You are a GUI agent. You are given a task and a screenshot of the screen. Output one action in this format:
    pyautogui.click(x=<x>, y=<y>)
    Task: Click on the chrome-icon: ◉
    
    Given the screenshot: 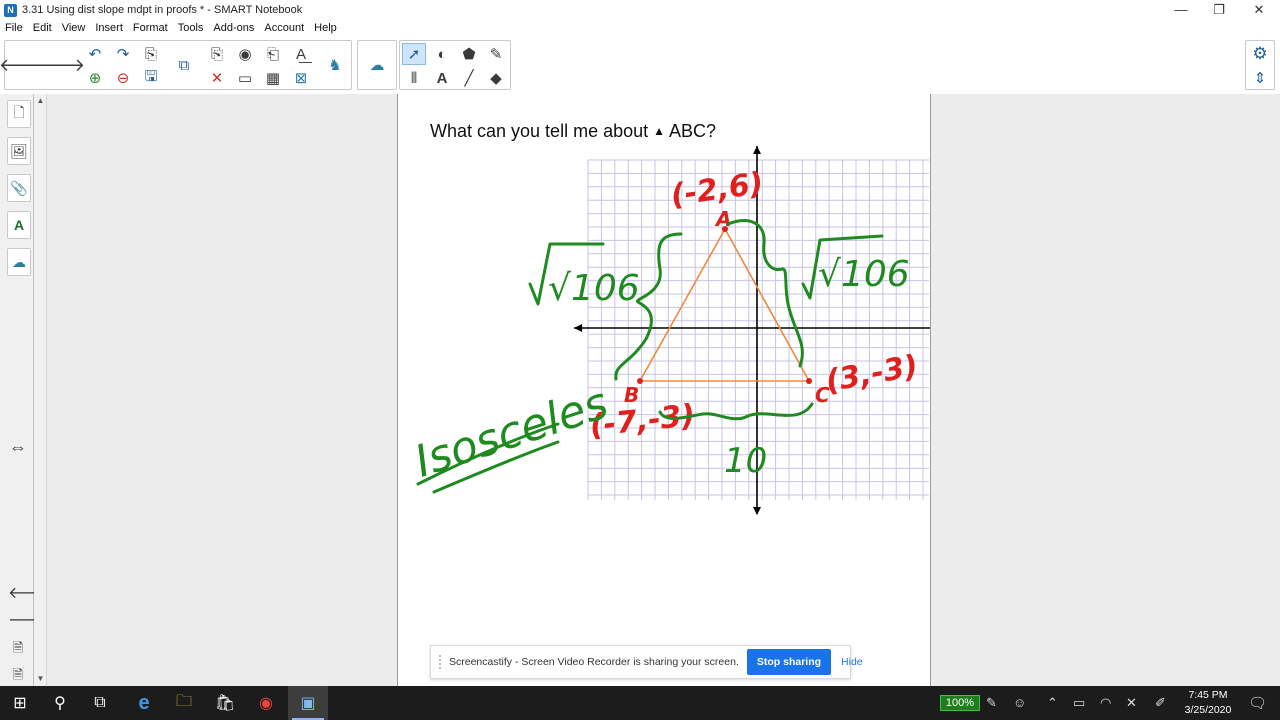 What is the action you would take?
    pyautogui.click(x=266, y=703)
    